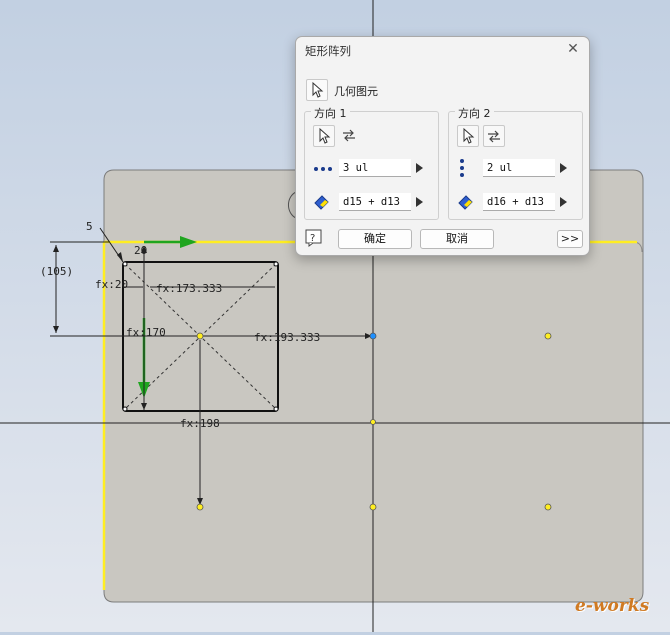  What do you see at coordinates (612, 606) in the screenshot?
I see `watermark-logo: e-works` at bounding box center [612, 606].